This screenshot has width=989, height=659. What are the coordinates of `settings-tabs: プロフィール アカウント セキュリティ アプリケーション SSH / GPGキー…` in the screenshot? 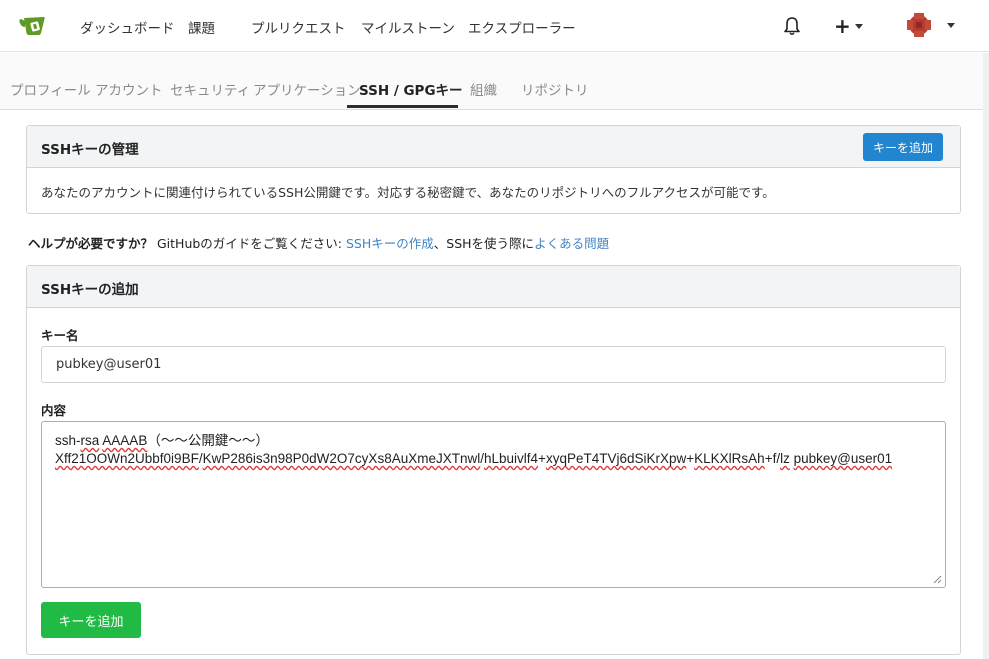 It's located at (494, 81).